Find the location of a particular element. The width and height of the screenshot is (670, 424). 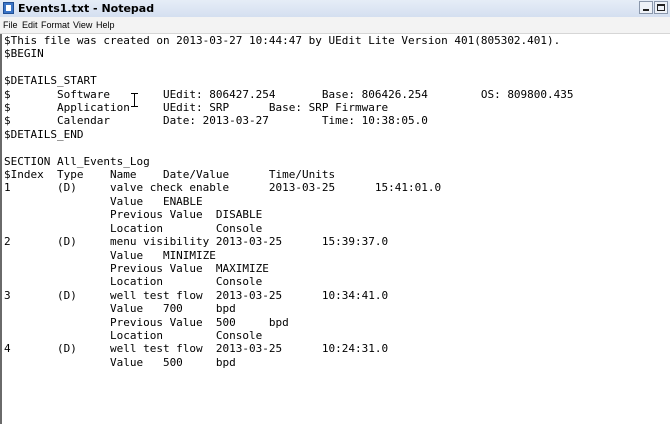

menu-file: File is located at coordinates (10, 25).